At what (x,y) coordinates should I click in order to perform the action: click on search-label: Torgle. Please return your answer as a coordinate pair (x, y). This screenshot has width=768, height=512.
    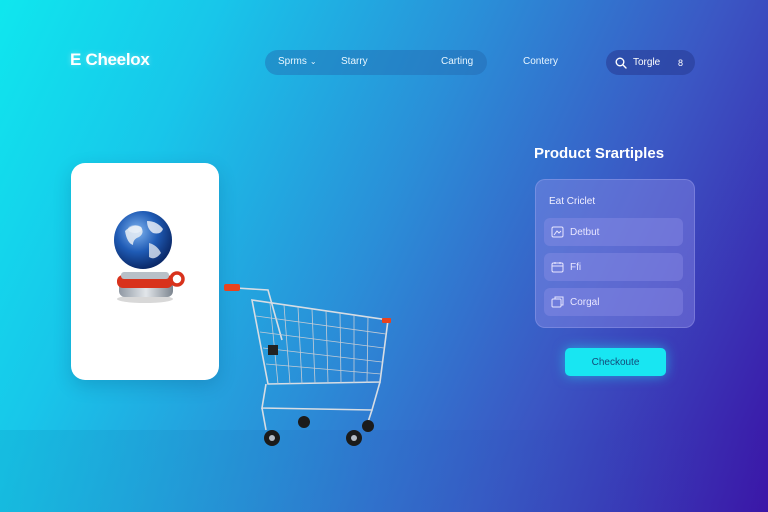
    Looking at the image, I should click on (647, 62).